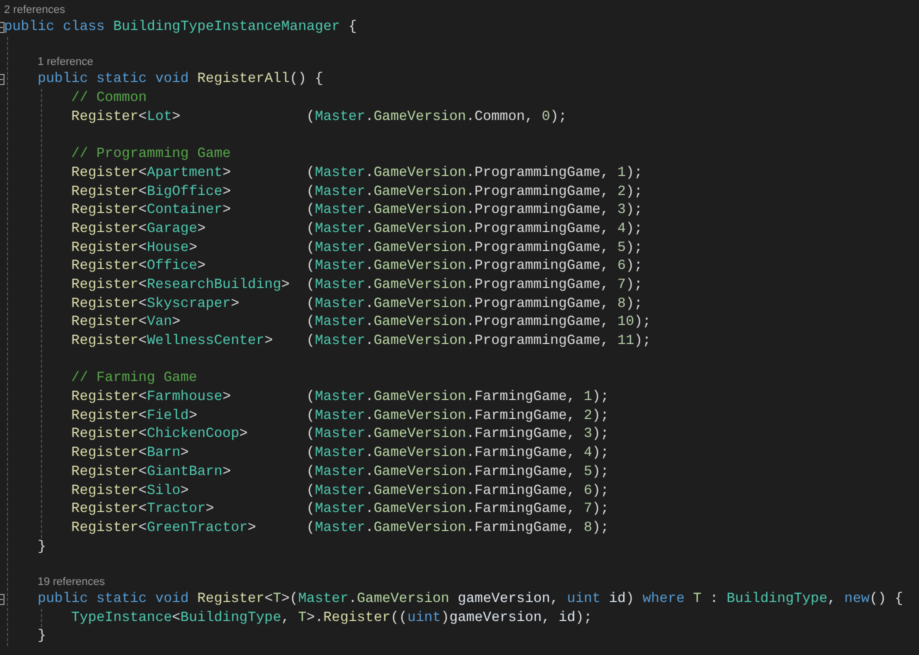  Describe the element at coordinates (357, 210) in the screenshot. I see `code-line: Register<Container> (Master.GameVersion.ProgrammingGame, 3);` at that location.